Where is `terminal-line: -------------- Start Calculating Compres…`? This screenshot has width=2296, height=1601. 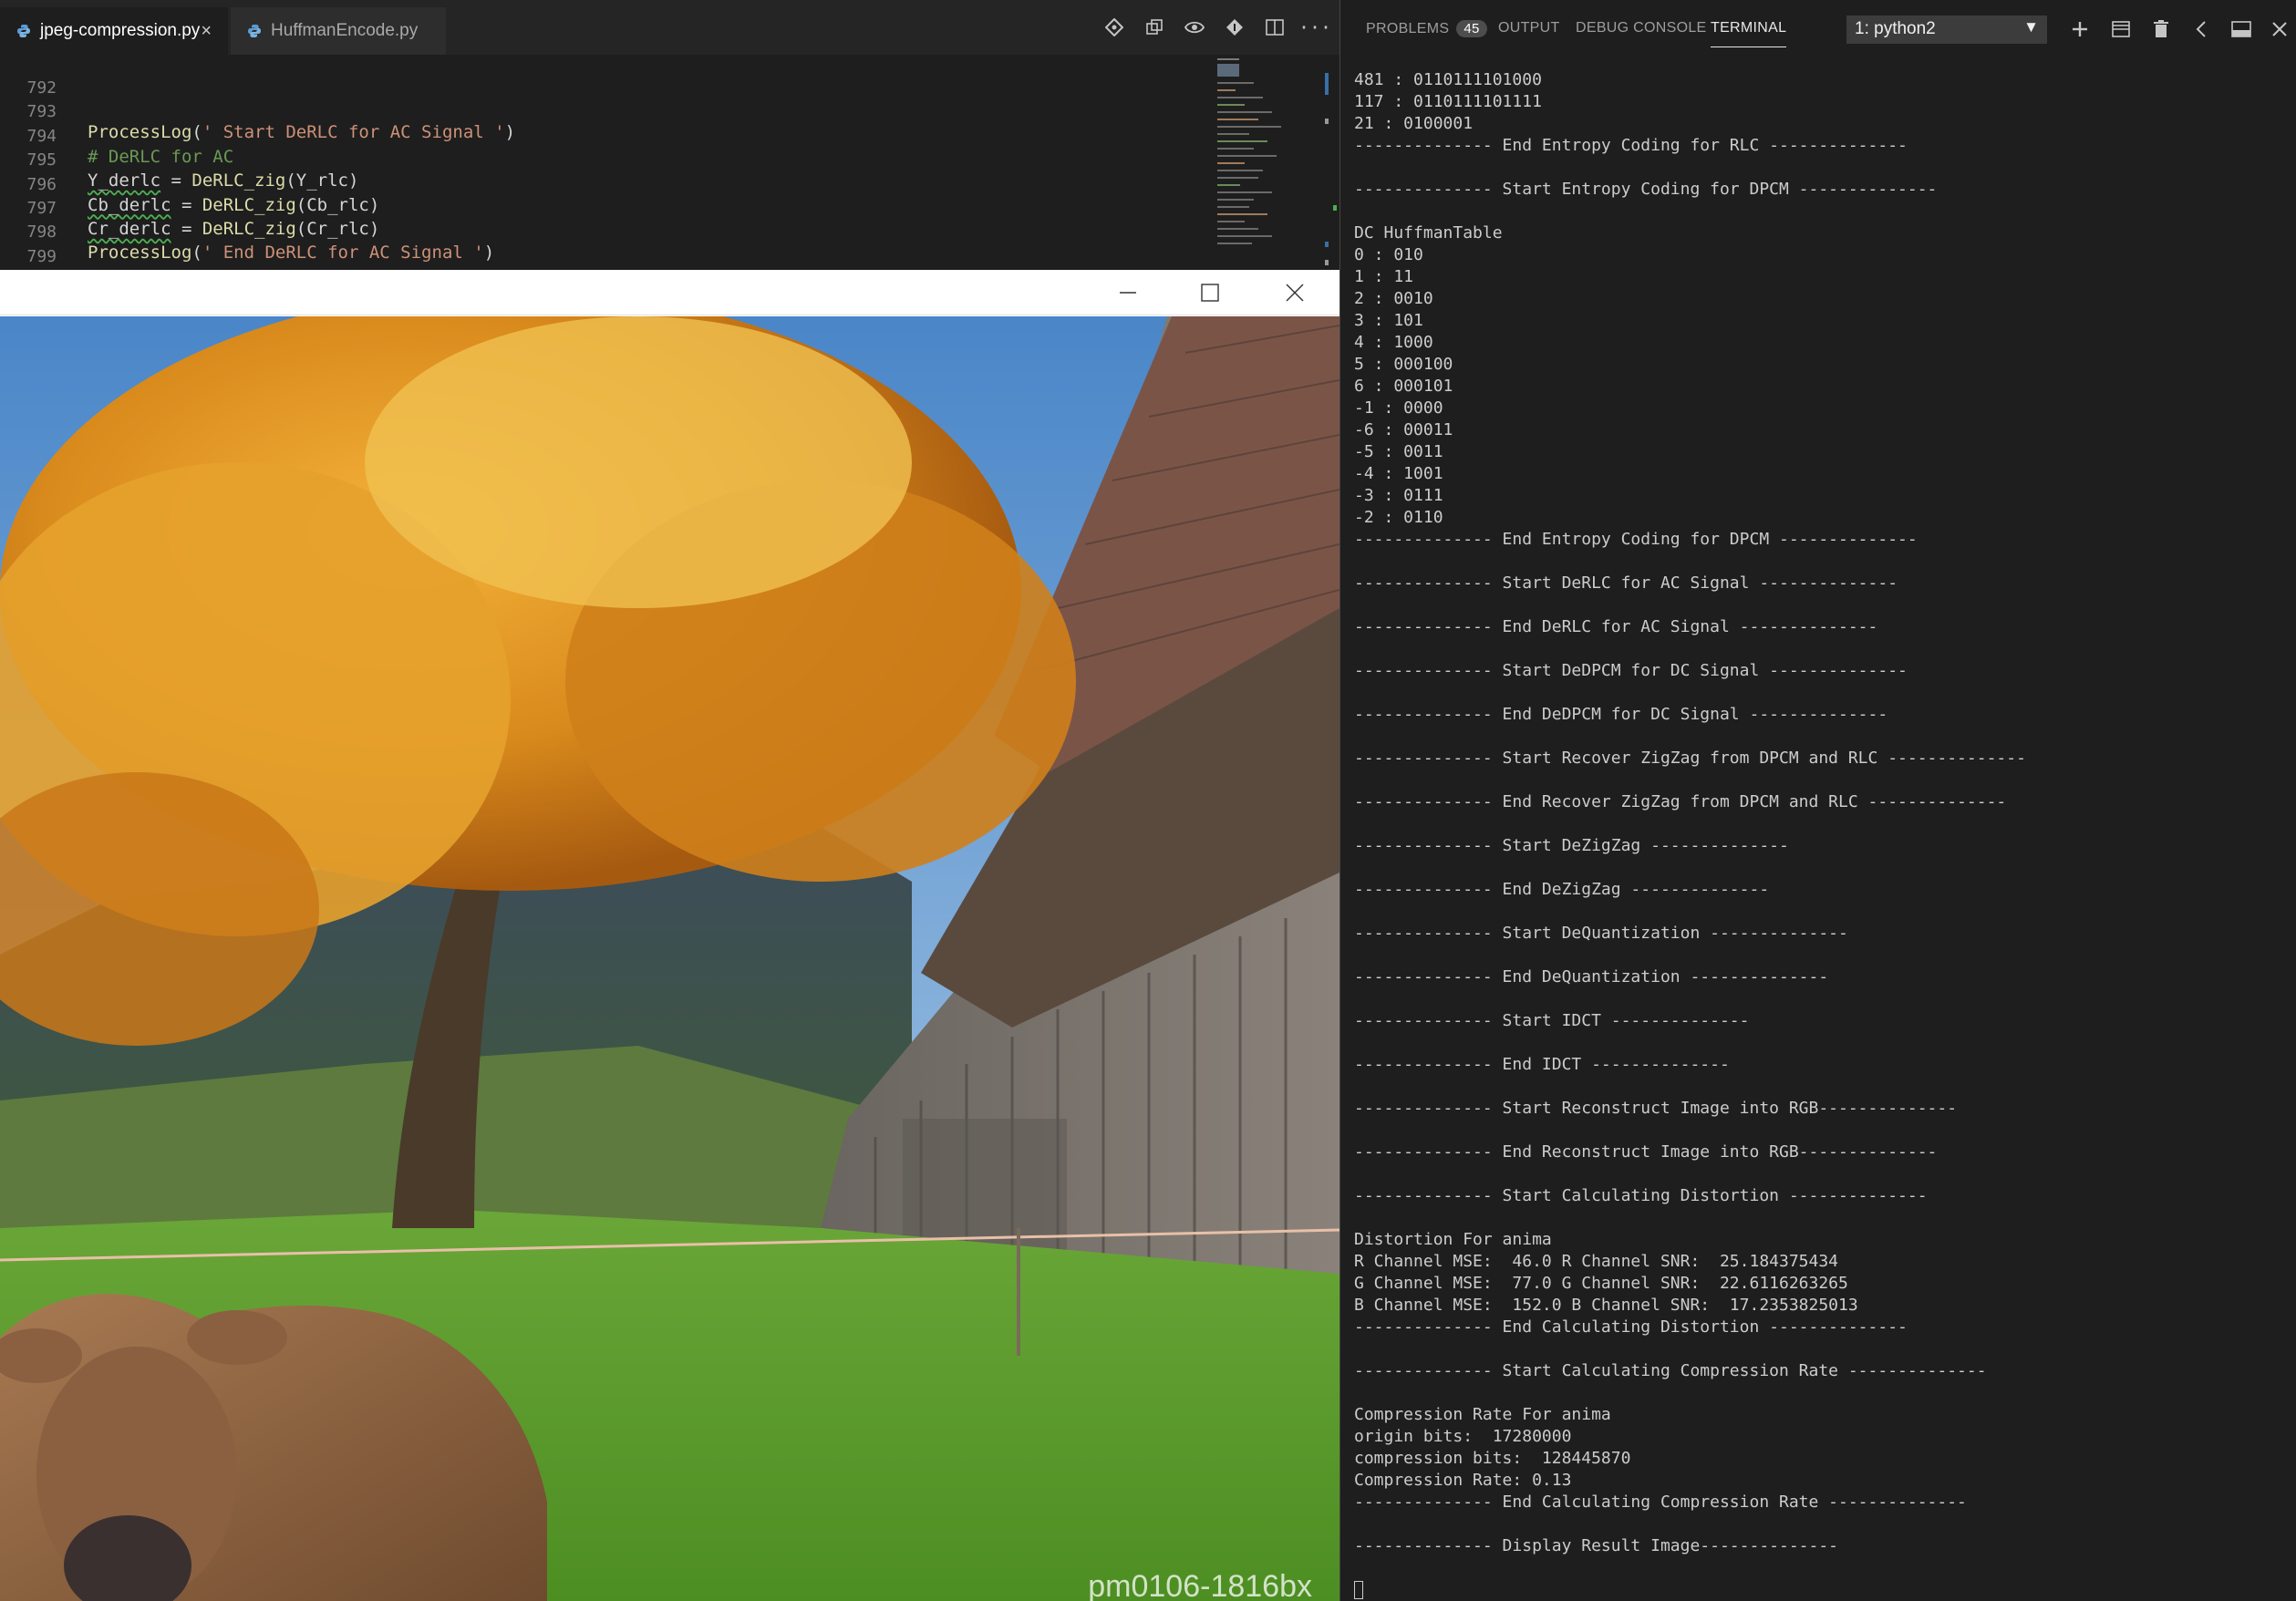 terminal-line: -------------- Start Calculating Compres… is located at coordinates (1670, 1370).